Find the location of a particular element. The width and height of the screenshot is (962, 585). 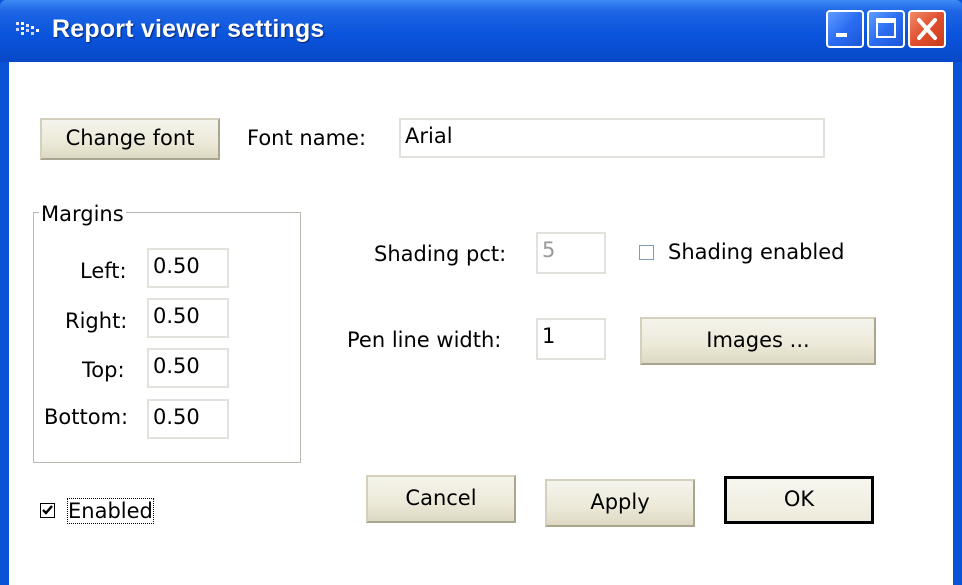

margin-left-label: Left: is located at coordinates (103, 271).